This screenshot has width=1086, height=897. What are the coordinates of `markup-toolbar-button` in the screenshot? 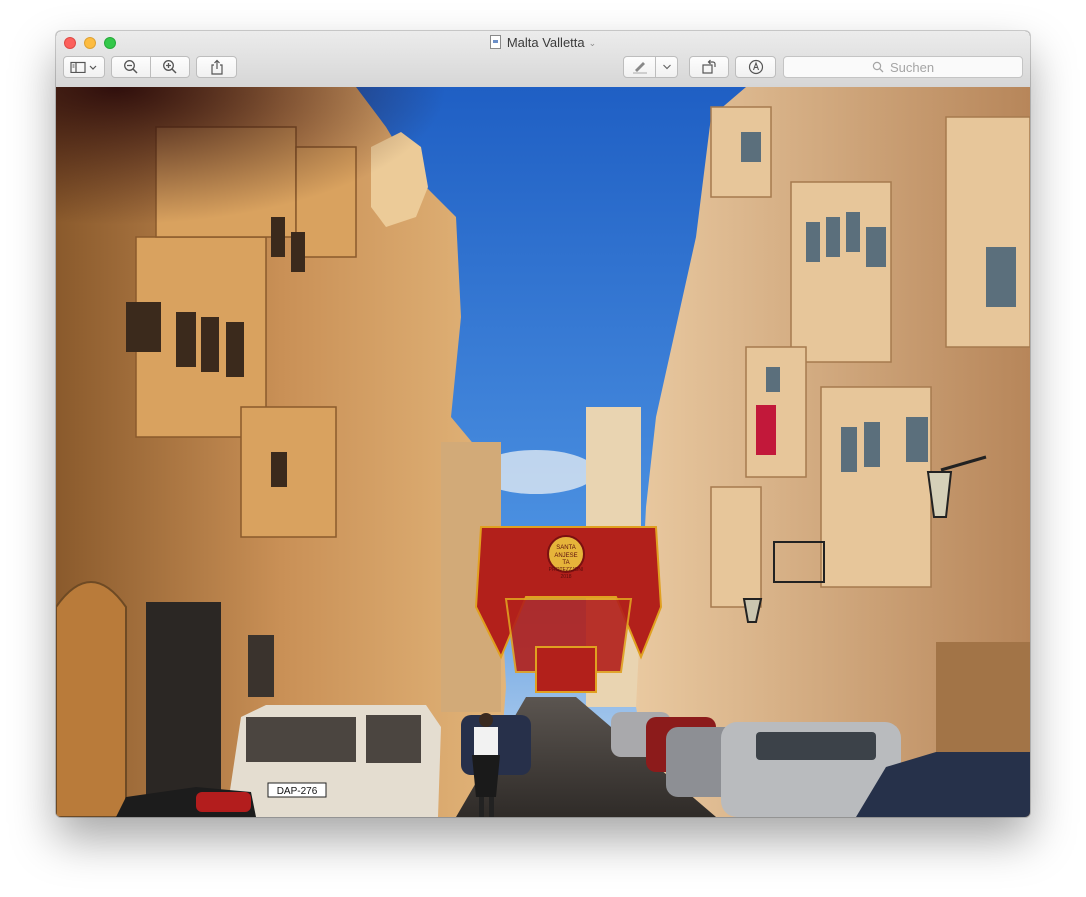 It's located at (755, 67).